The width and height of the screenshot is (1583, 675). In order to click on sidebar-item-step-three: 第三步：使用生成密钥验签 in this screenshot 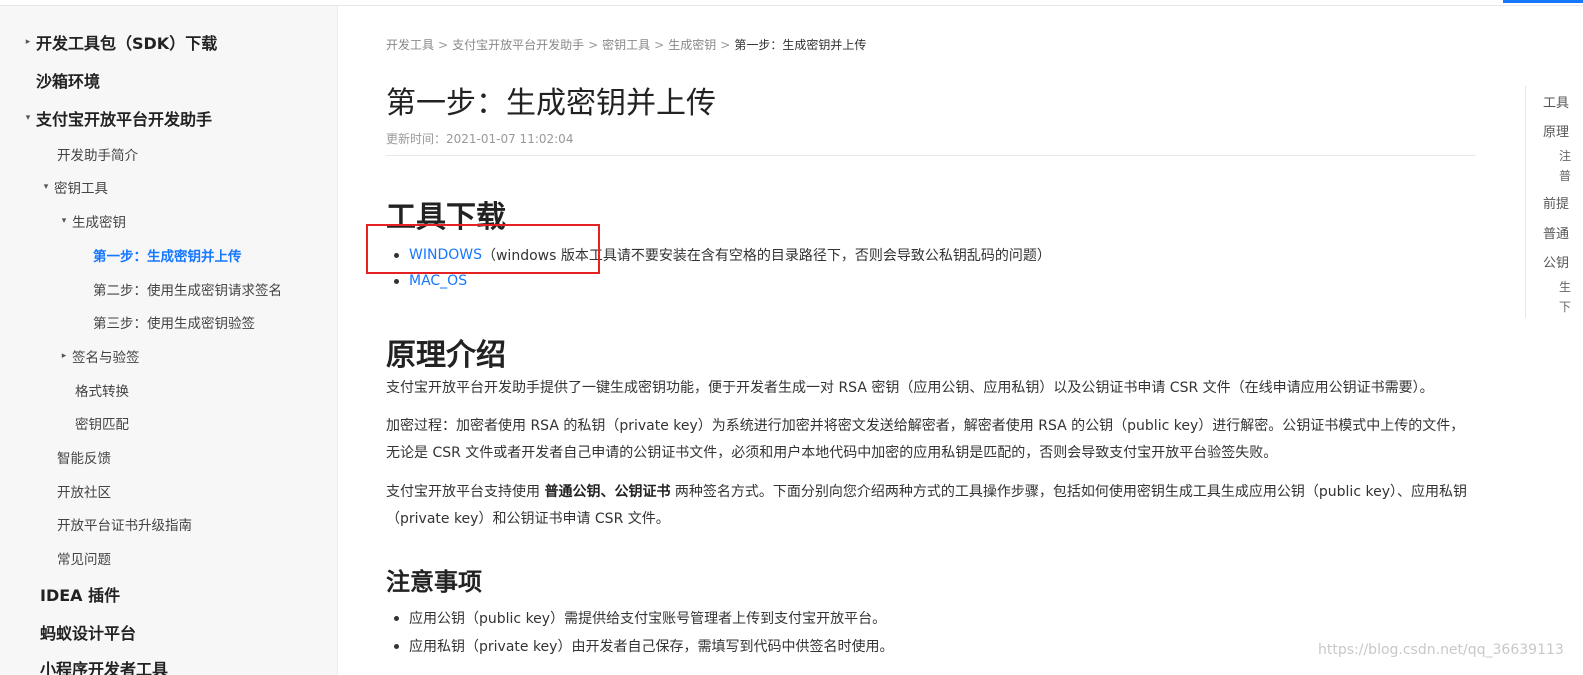, I will do `click(174, 322)`.